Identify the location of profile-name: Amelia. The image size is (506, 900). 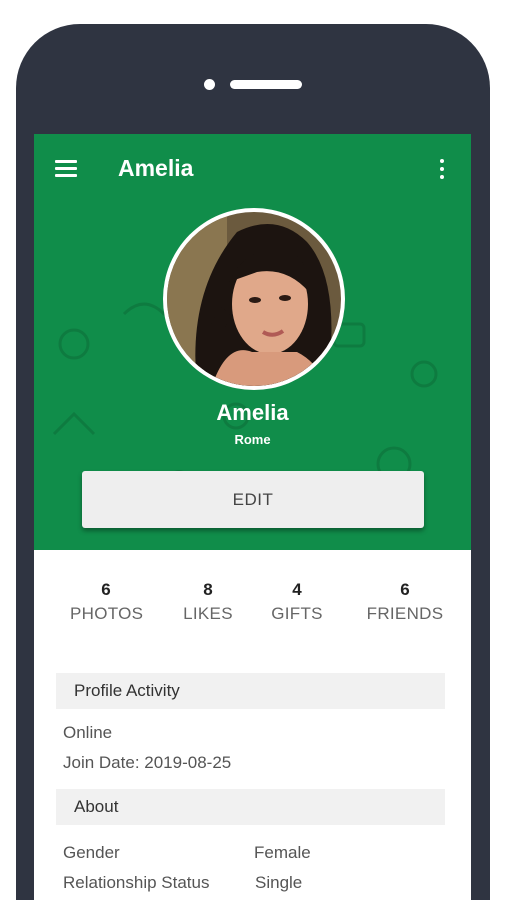
(252, 412).